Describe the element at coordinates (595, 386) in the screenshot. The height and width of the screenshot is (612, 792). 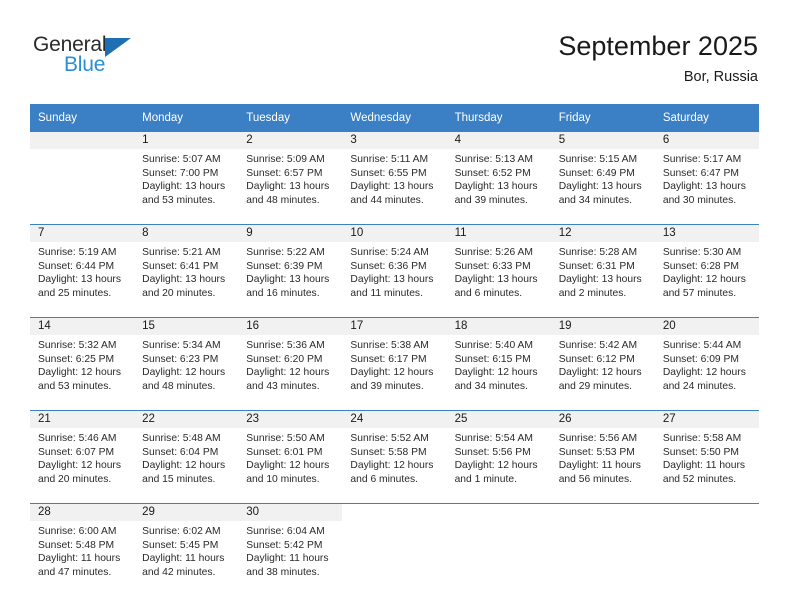
I see `daylight-text-line2: and 29 minutes.` at that location.